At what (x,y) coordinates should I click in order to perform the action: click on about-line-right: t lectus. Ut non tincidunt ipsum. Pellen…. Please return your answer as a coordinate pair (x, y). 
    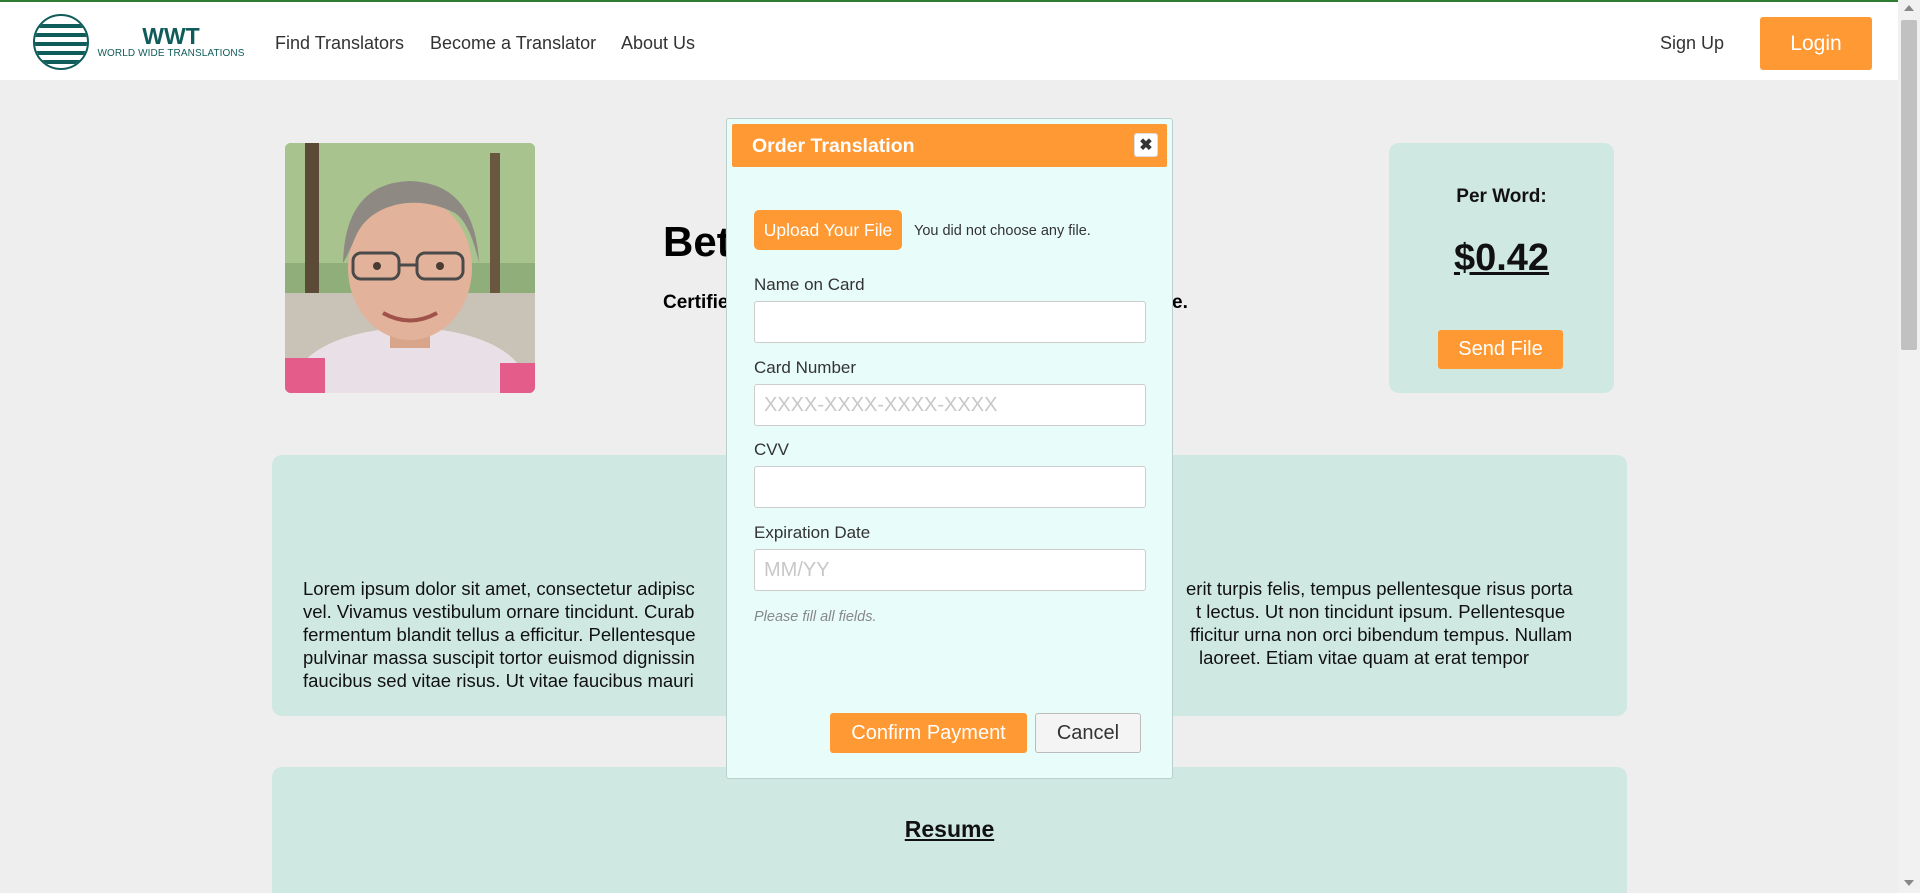
    Looking at the image, I should click on (1381, 611).